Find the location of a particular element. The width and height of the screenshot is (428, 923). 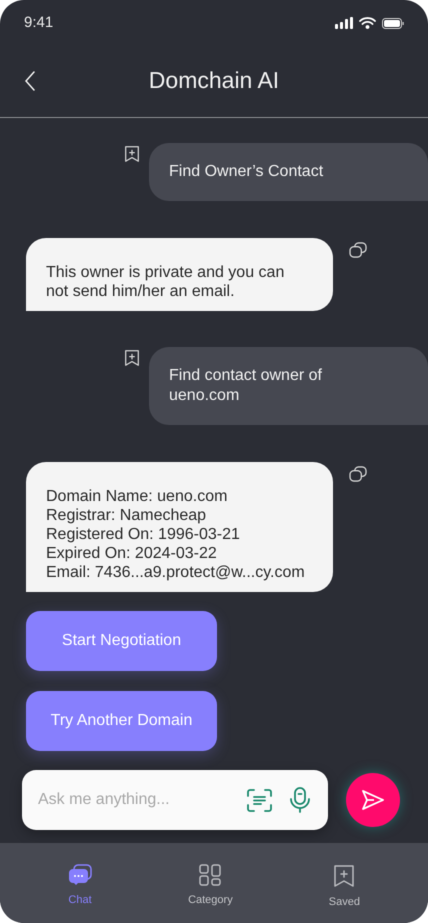

send-icon is located at coordinates (373, 800).